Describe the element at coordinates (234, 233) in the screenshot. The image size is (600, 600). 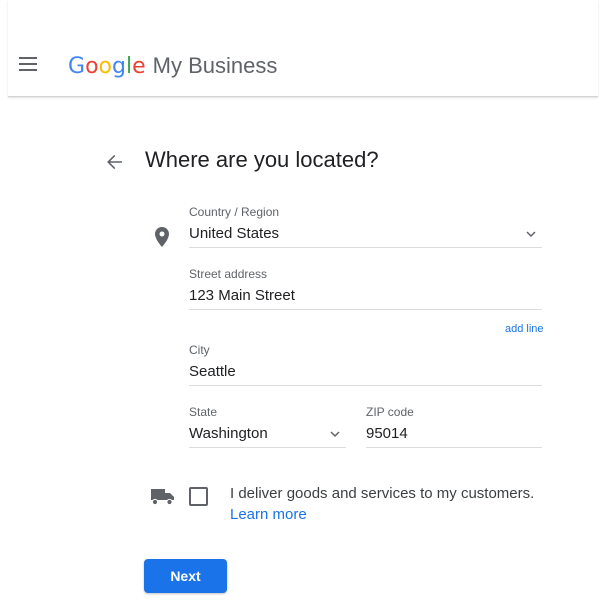
I see `country-value: United States` at that location.